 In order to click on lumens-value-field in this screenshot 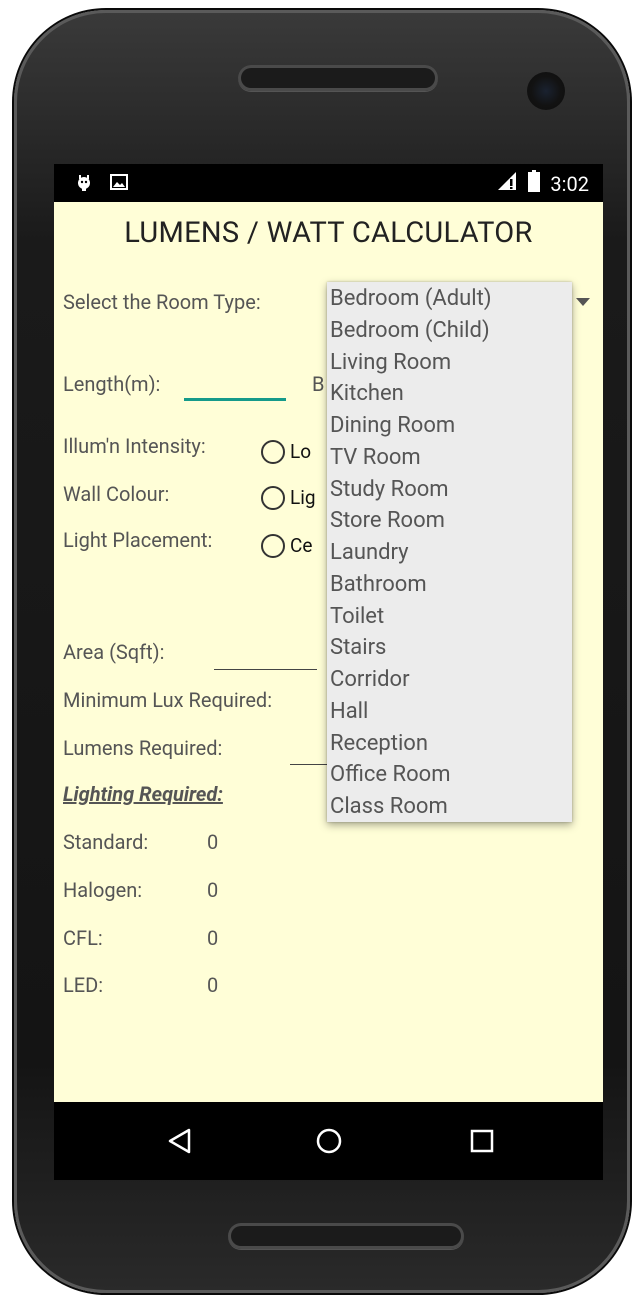, I will do `click(310, 764)`.